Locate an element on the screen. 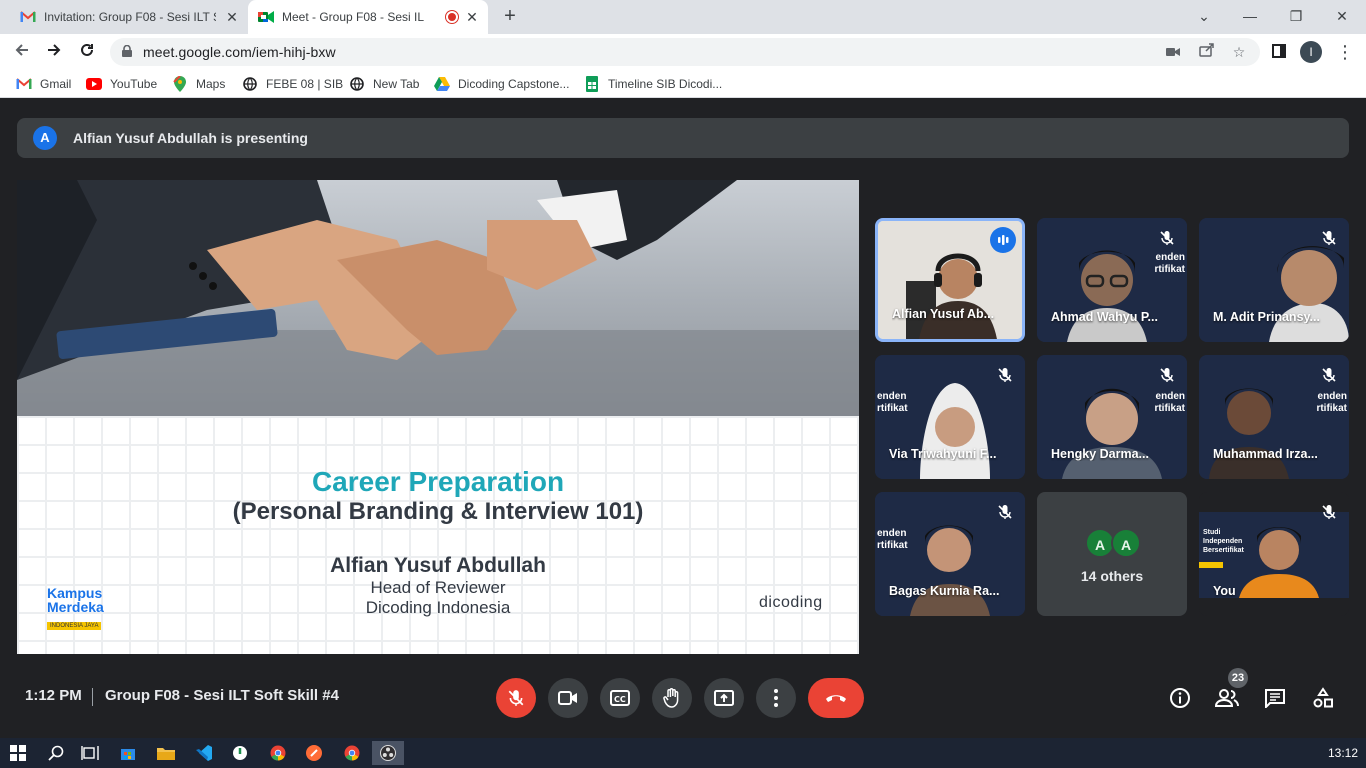 Image resolution: width=1366 pixels, height=768 pixels. bookmark-youtube: YouTube is located at coordinates (121, 84).